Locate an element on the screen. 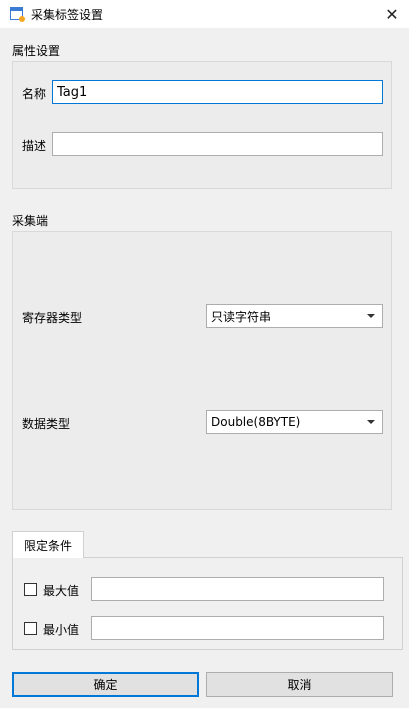 This screenshot has width=409, height=708. max-label: 最大值 is located at coordinates (61, 591).